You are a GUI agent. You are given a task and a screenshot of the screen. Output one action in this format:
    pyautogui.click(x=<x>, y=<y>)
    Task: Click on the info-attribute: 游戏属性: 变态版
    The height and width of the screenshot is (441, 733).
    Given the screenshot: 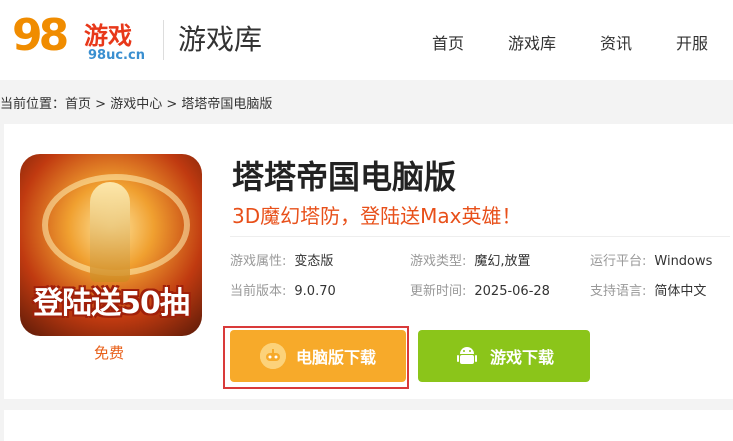 What is the action you would take?
    pyautogui.click(x=282, y=261)
    